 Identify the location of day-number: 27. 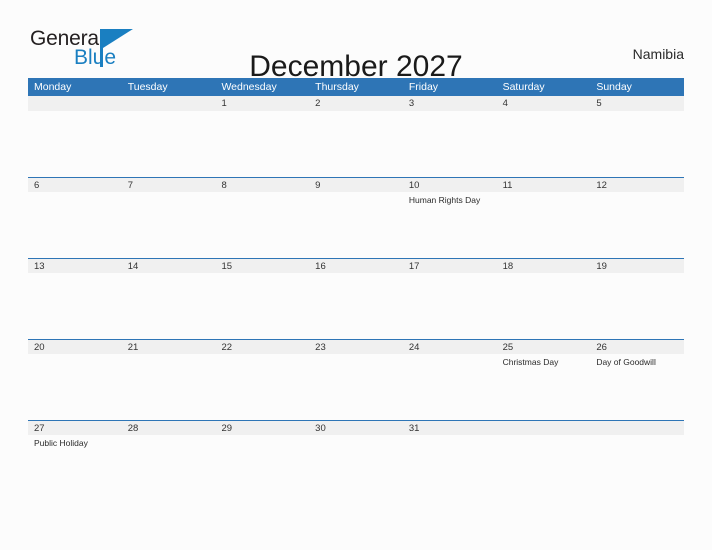
(75, 428).